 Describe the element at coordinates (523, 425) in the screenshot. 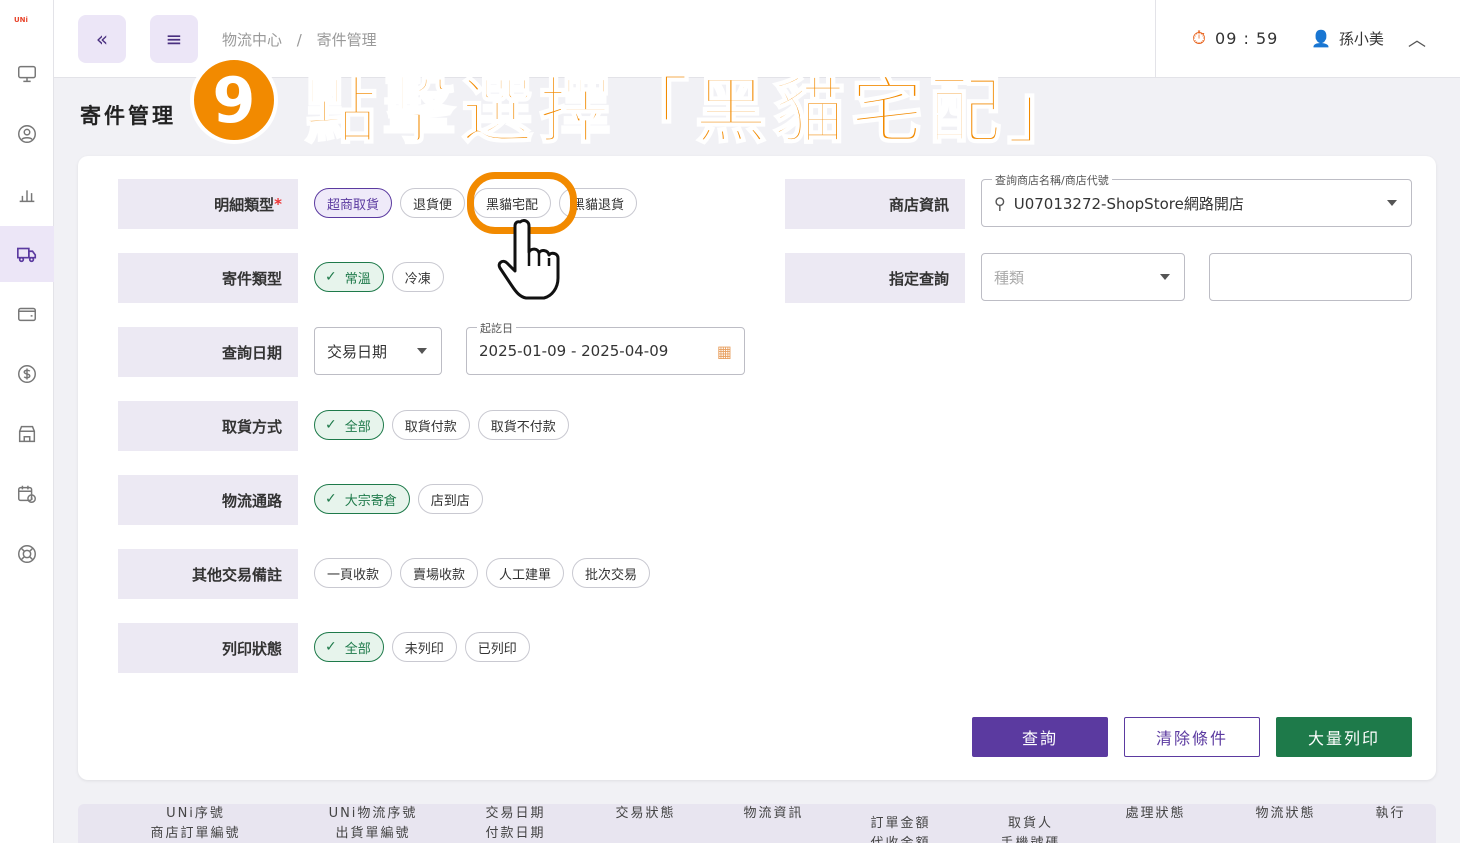

I see `chip-pickup-nopay: 取貨不付款` at that location.